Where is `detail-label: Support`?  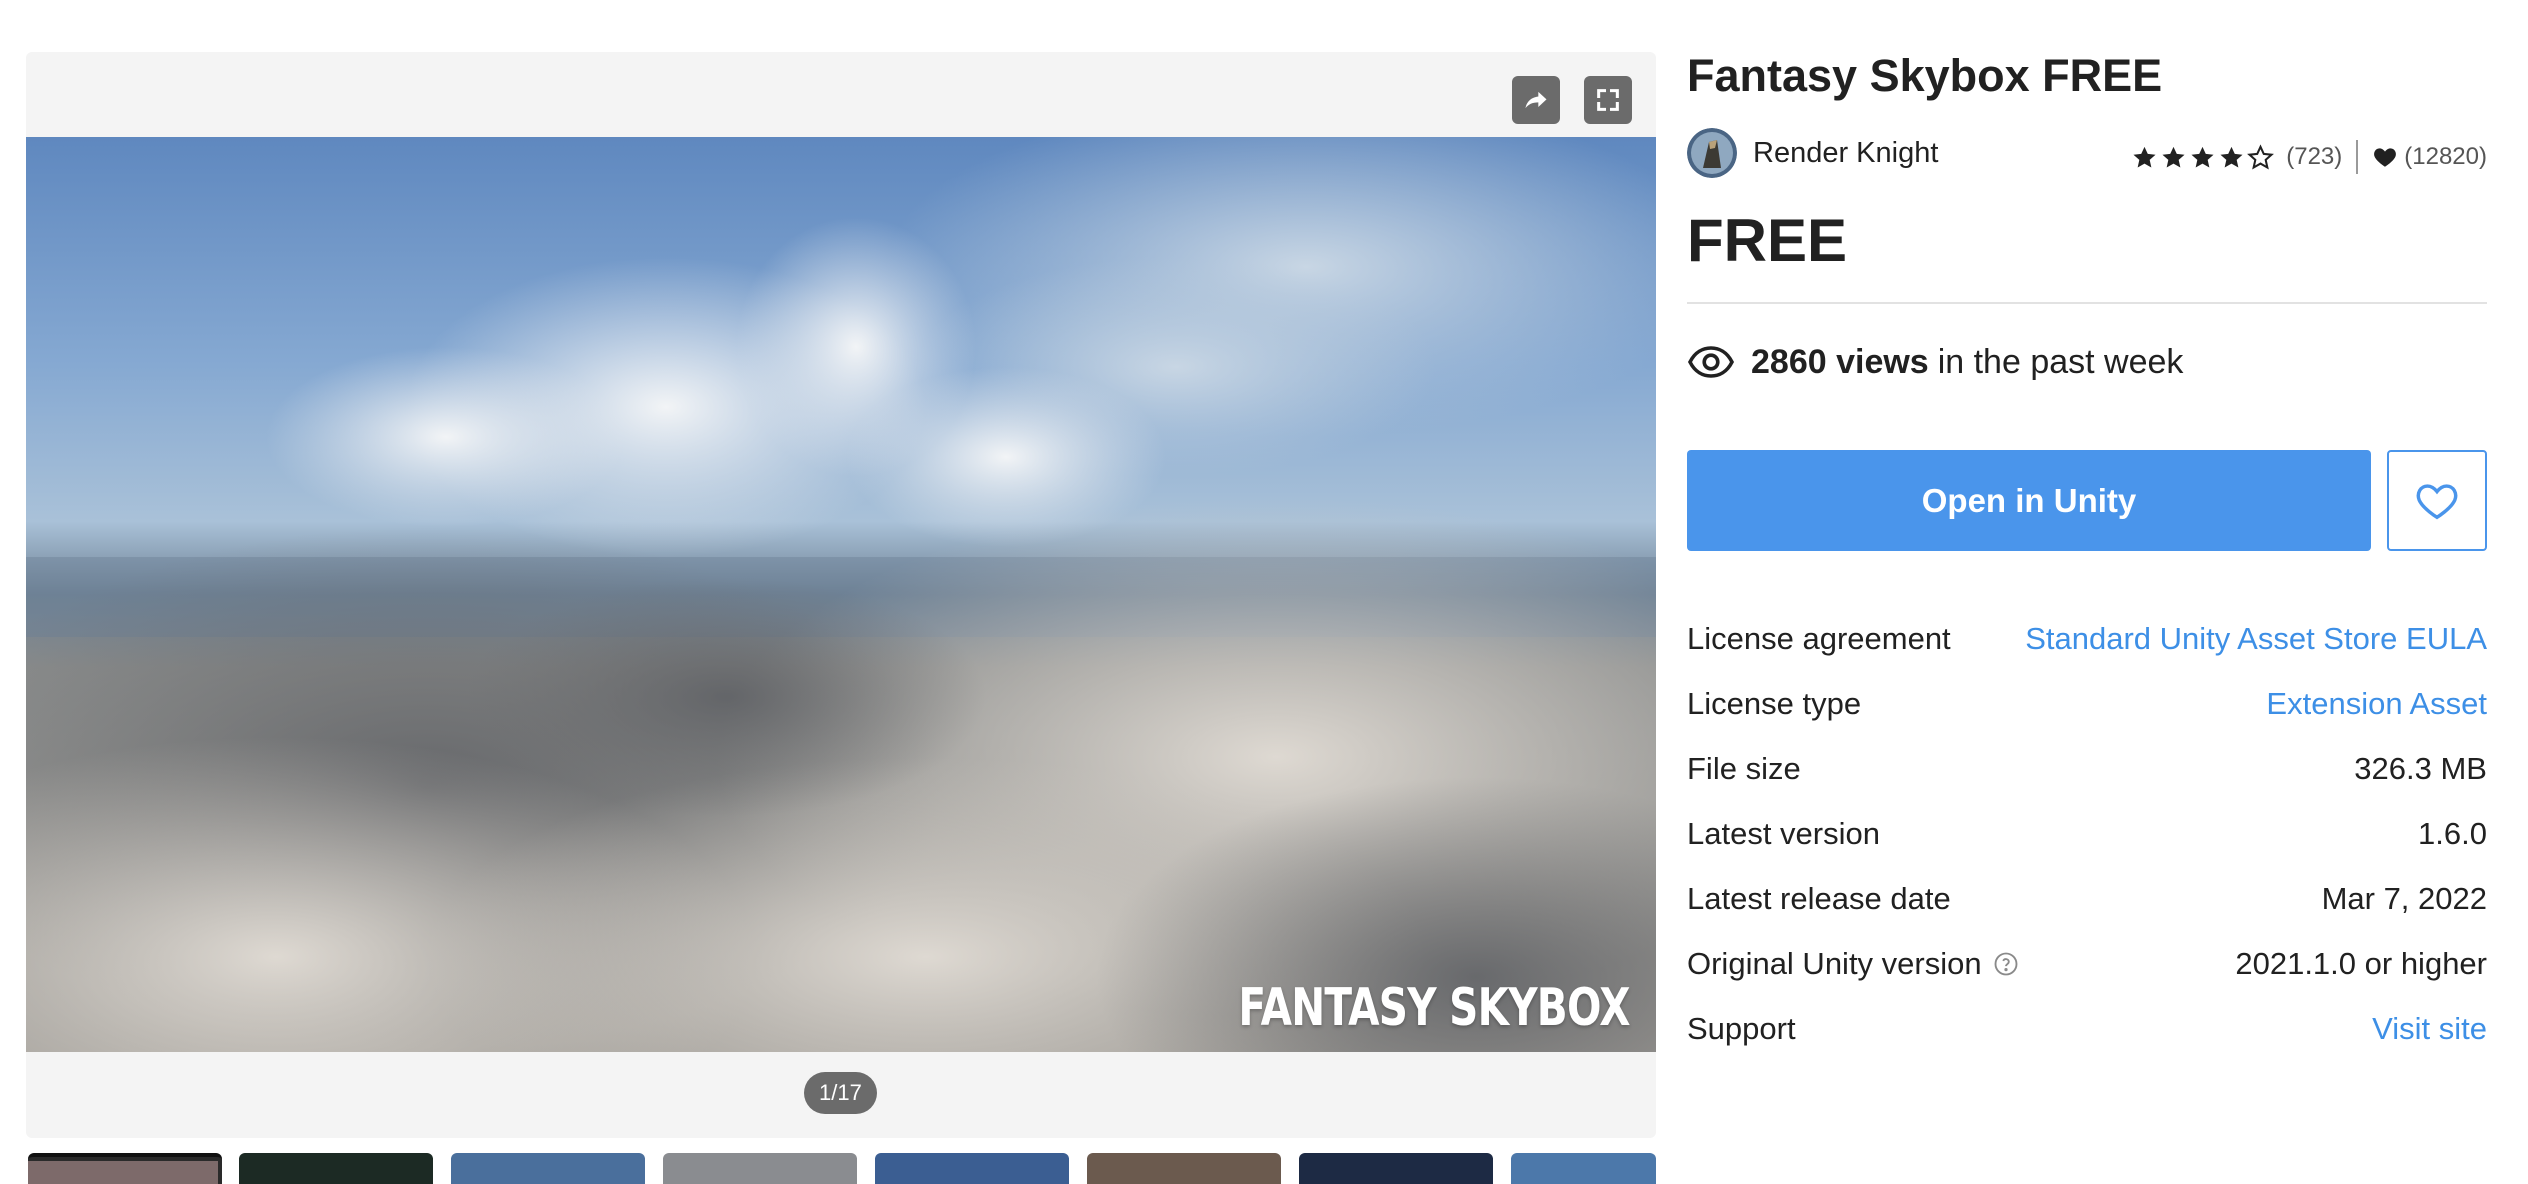
detail-label: Support is located at coordinates (1741, 1028).